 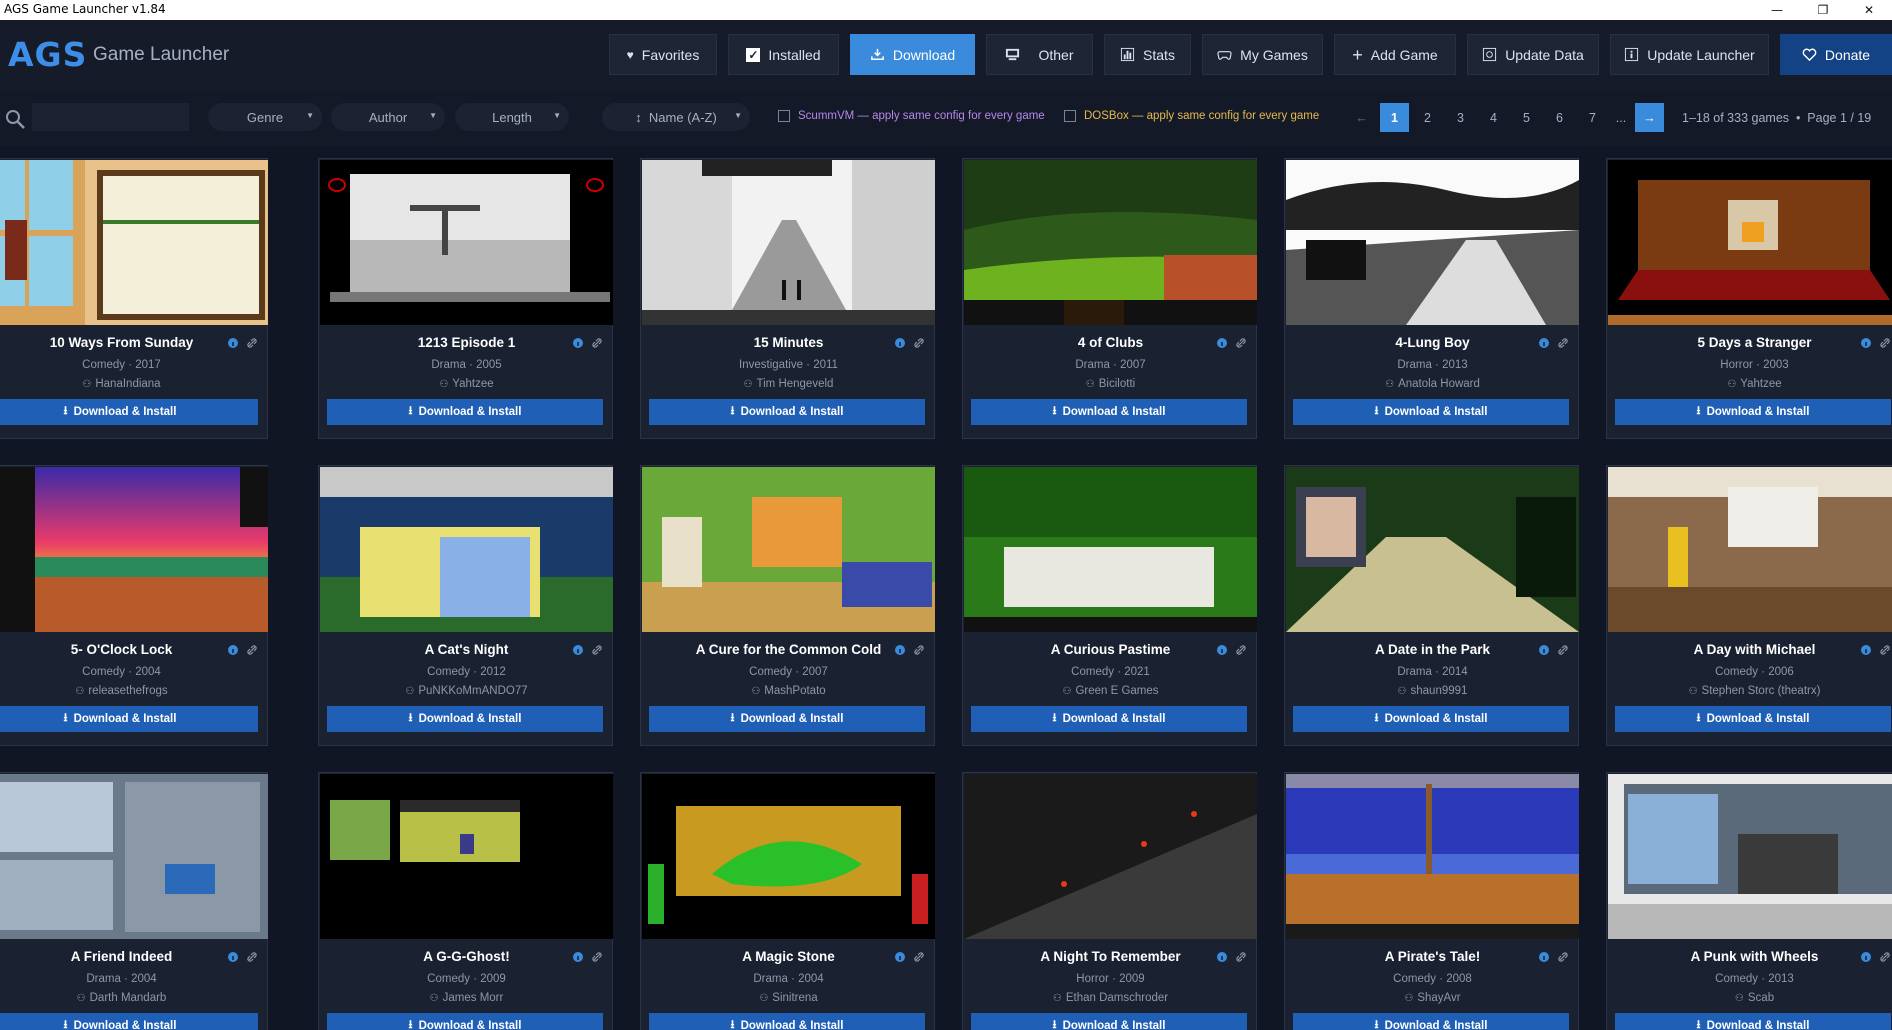 I want to click on scummvm-checkbox, so click(x=784, y=116).